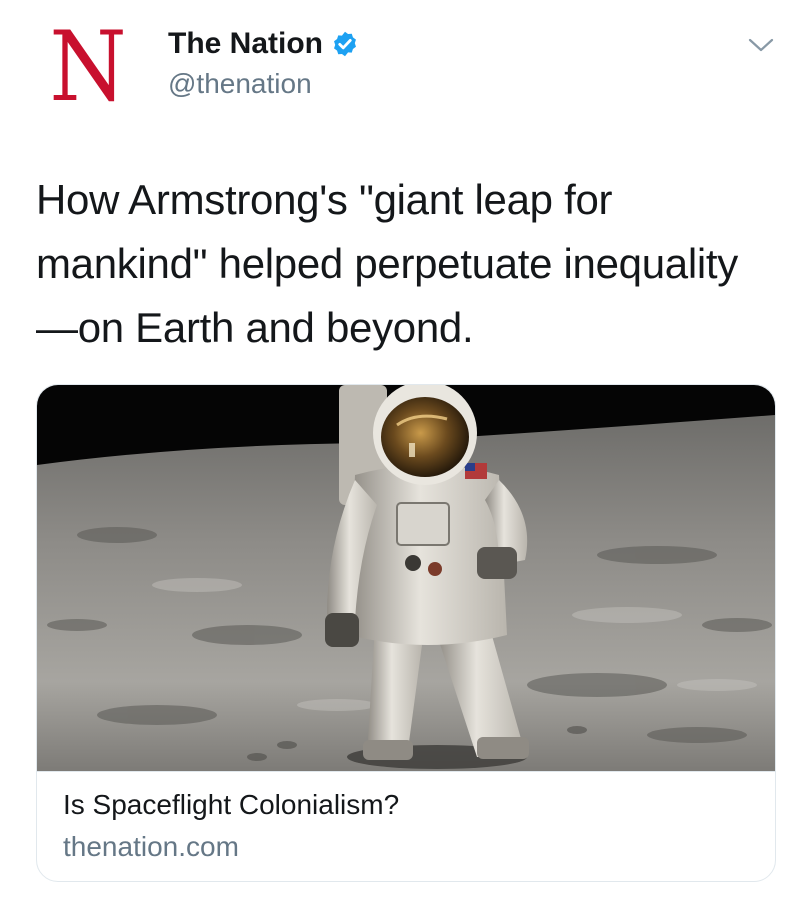 This screenshot has height=910, width=810. I want to click on chevron-down-icon, so click(761, 45).